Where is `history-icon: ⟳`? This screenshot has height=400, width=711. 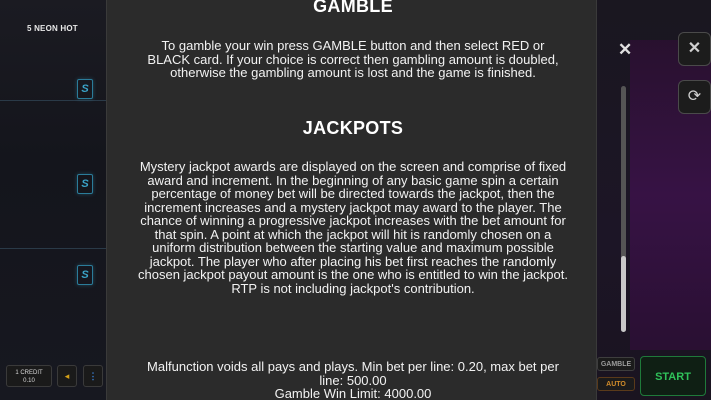
history-icon: ⟳ is located at coordinates (694, 96).